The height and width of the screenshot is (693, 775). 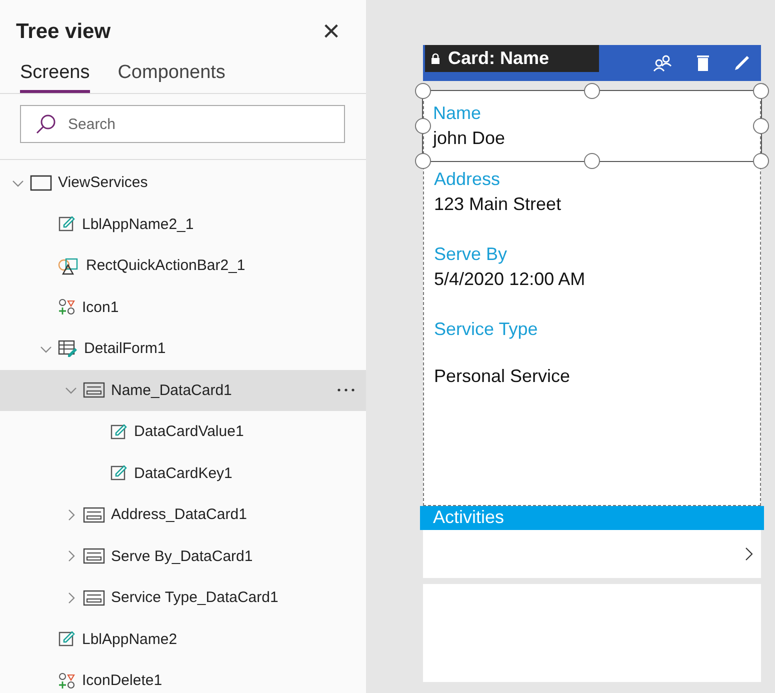 What do you see at coordinates (183, 349) in the screenshot?
I see `tree-item: DetailForm1` at bounding box center [183, 349].